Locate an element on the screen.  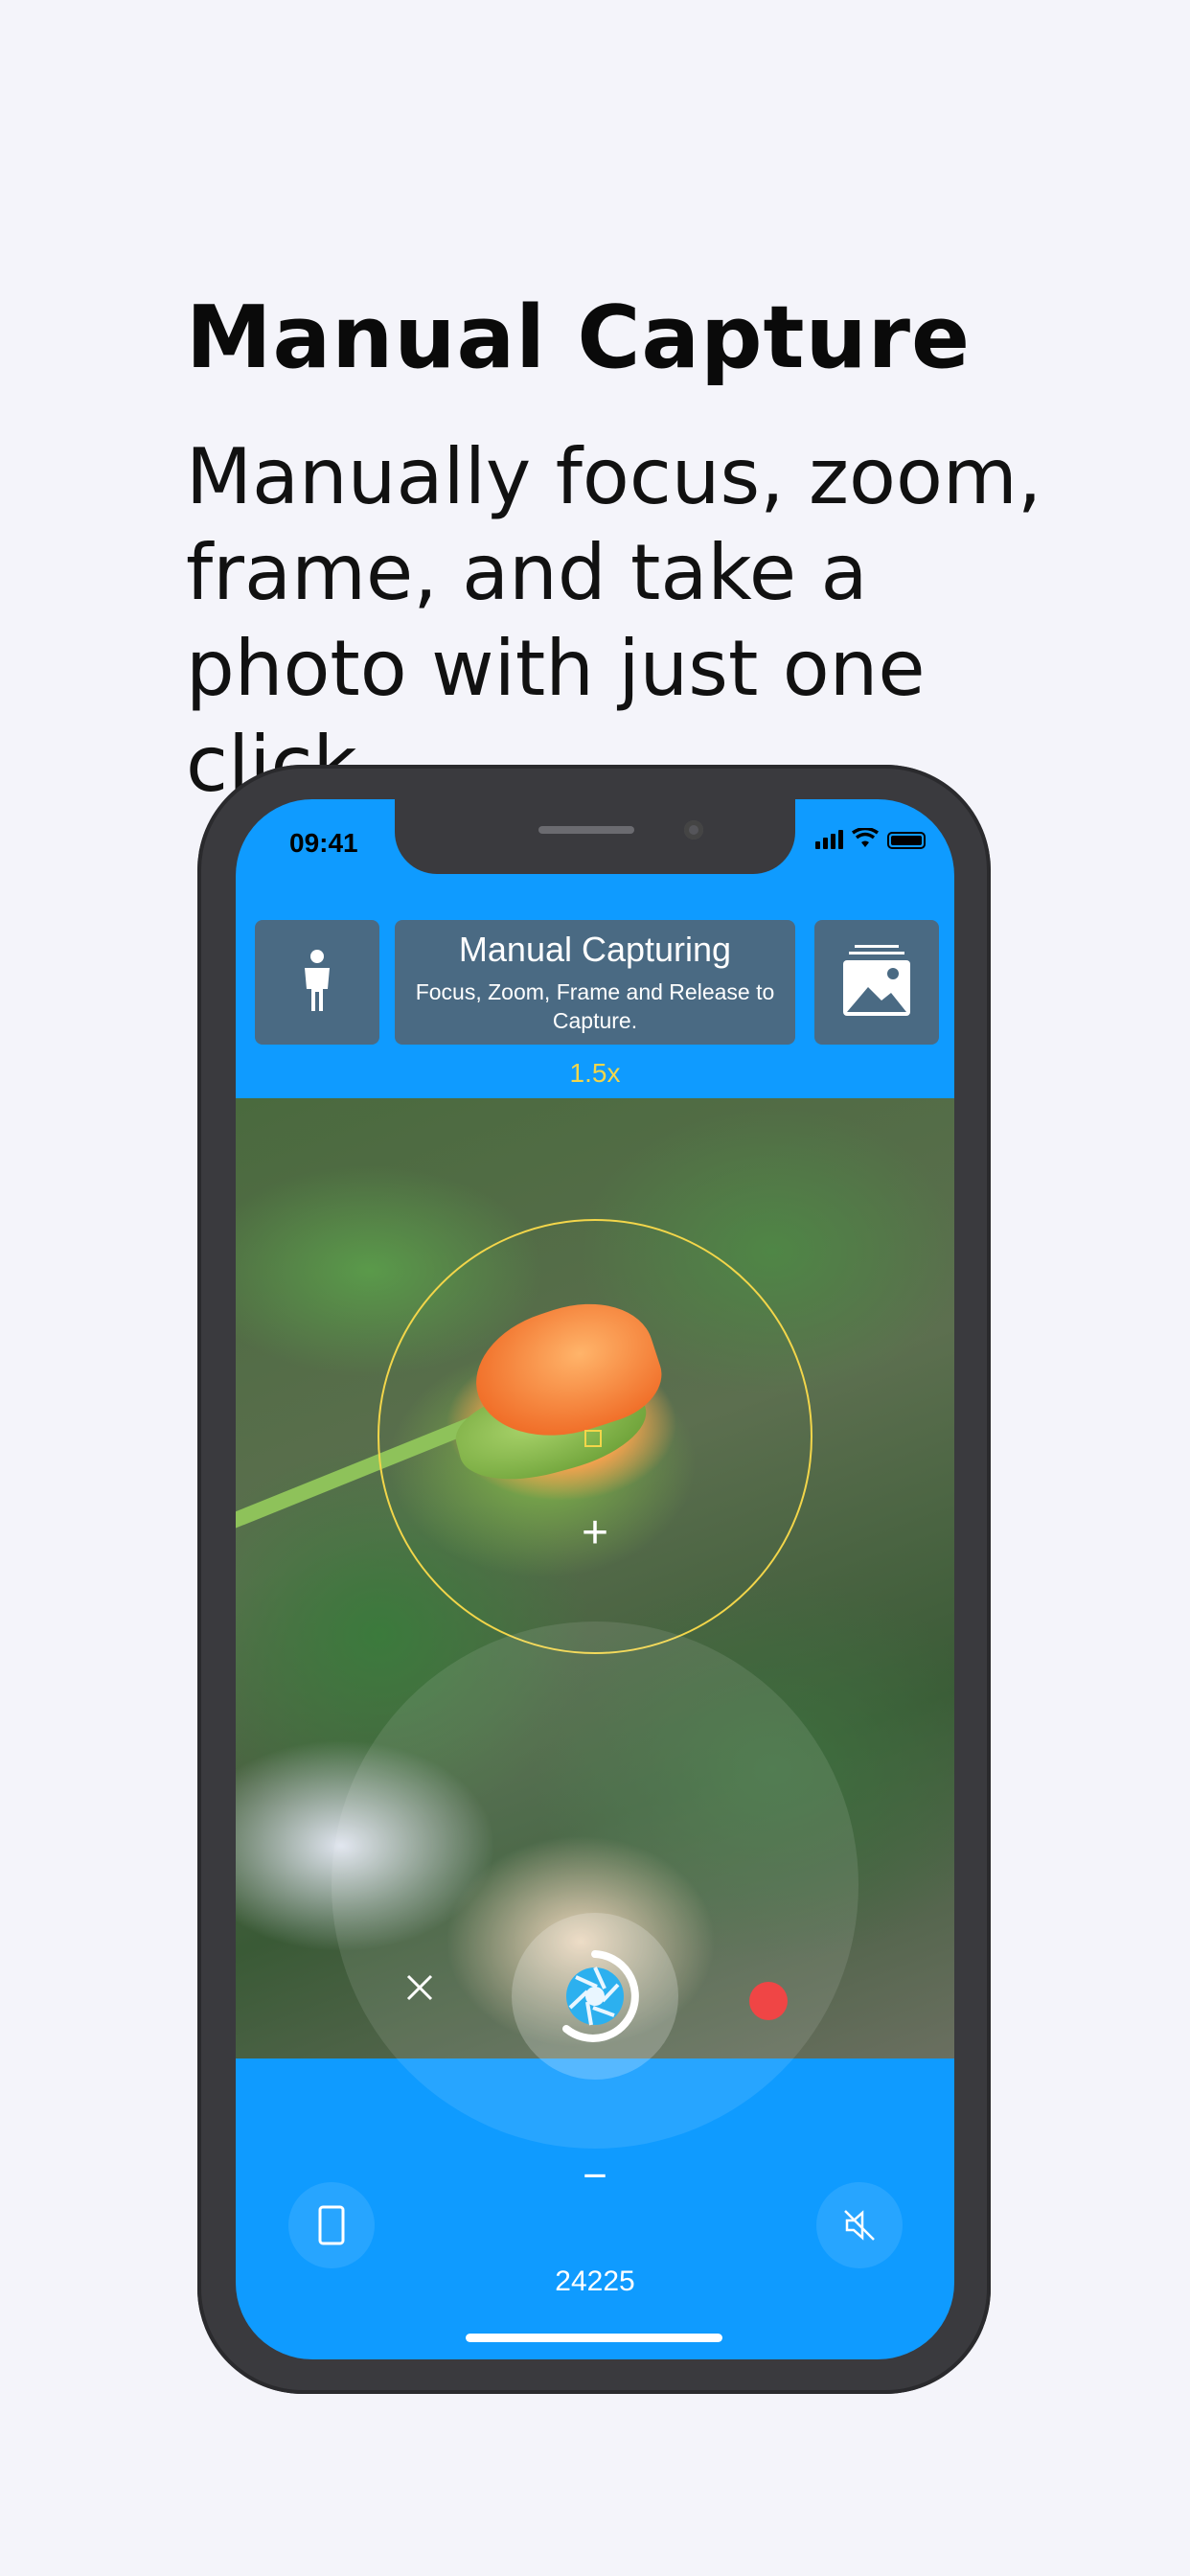
record-dot-icon is located at coordinates (769, 2001).